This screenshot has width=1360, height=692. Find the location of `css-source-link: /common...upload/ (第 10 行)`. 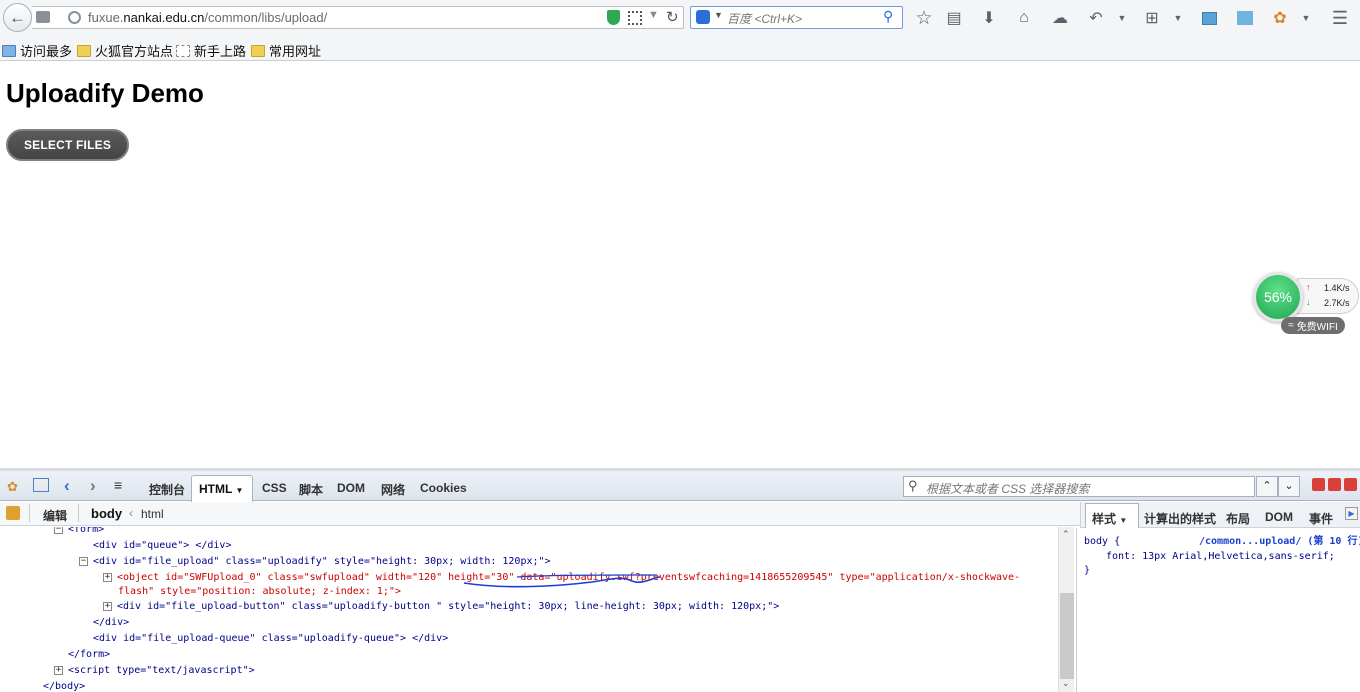

css-source-link: /common...upload/ (第 10 行) is located at coordinates (1279, 541).